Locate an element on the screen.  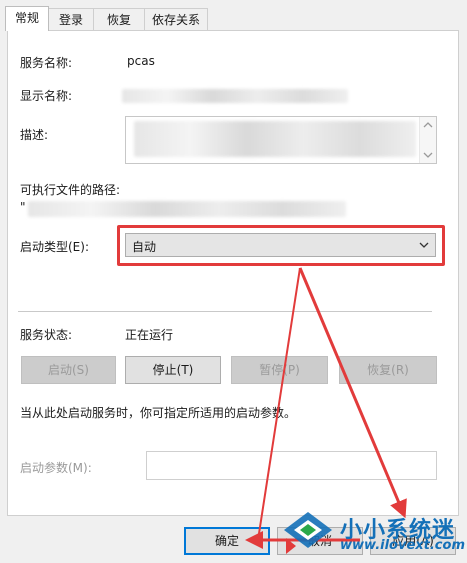
arrow-line-to-ok is located at coordinates (279, 404).